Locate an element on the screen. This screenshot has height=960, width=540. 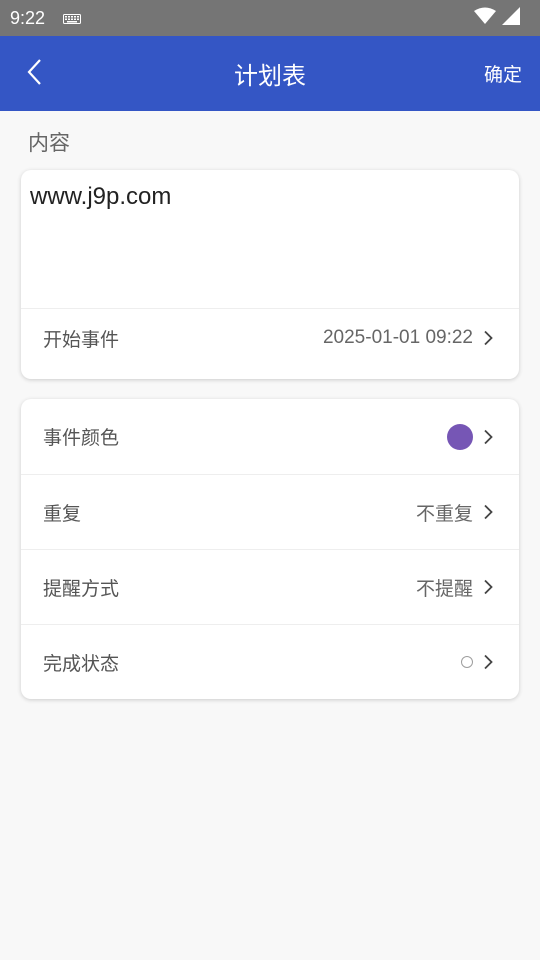
completion-right is located at coordinates (478, 662).